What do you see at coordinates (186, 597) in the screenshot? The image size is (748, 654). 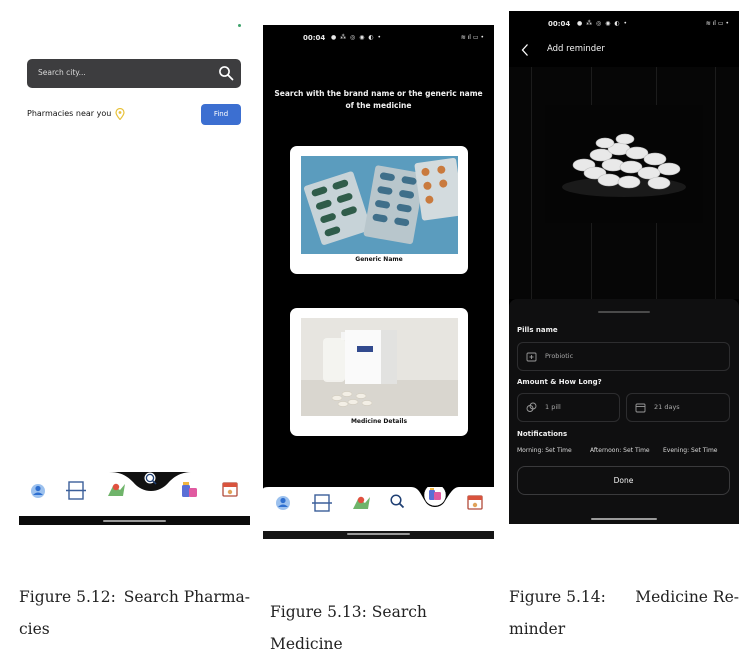 I see `caption-text: Search Pharma-` at bounding box center [186, 597].